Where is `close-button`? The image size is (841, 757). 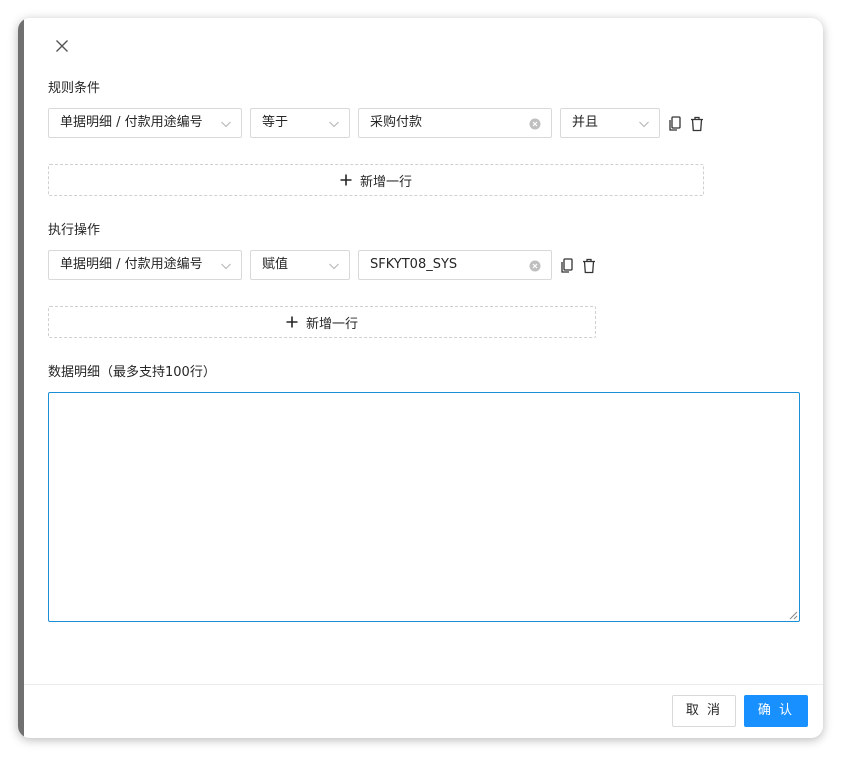
close-button is located at coordinates (62, 46).